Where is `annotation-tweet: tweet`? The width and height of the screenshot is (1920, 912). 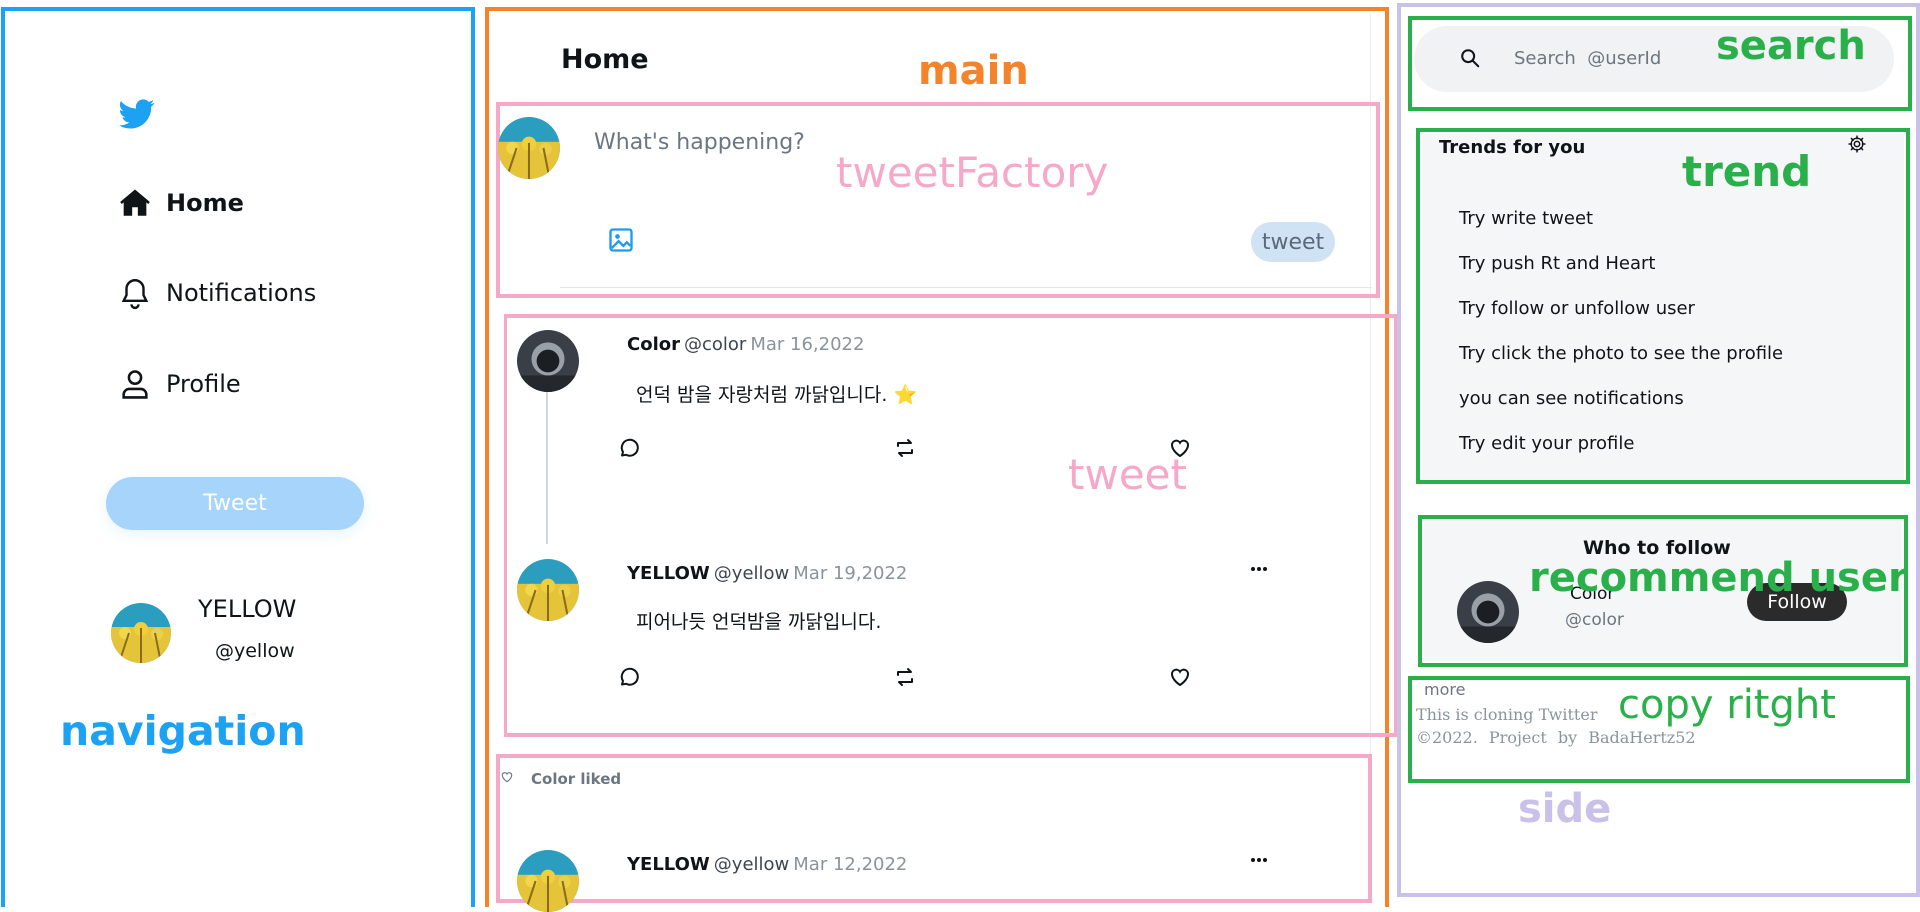 annotation-tweet: tweet is located at coordinates (1127, 474).